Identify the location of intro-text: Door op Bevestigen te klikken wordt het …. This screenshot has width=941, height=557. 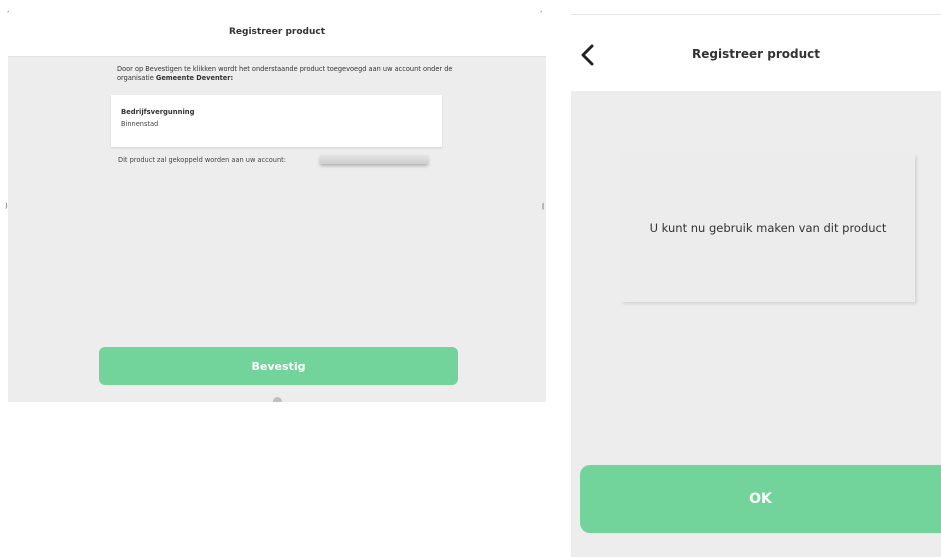
(287, 74).